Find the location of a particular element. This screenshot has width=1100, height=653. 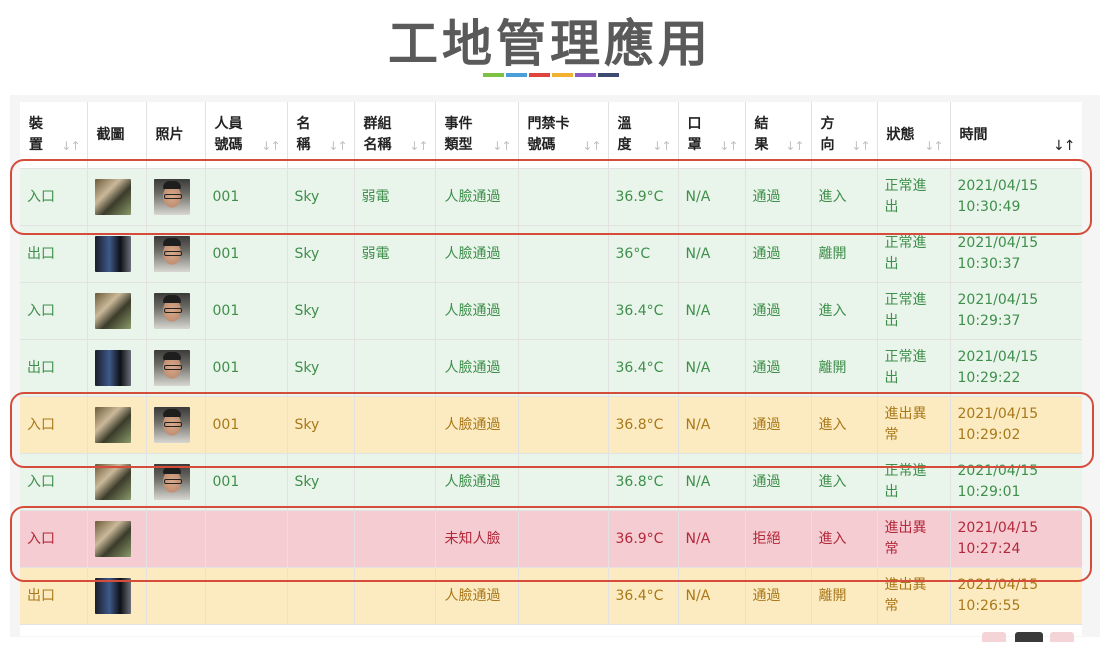

group-text: 弱電 is located at coordinates (375, 253).